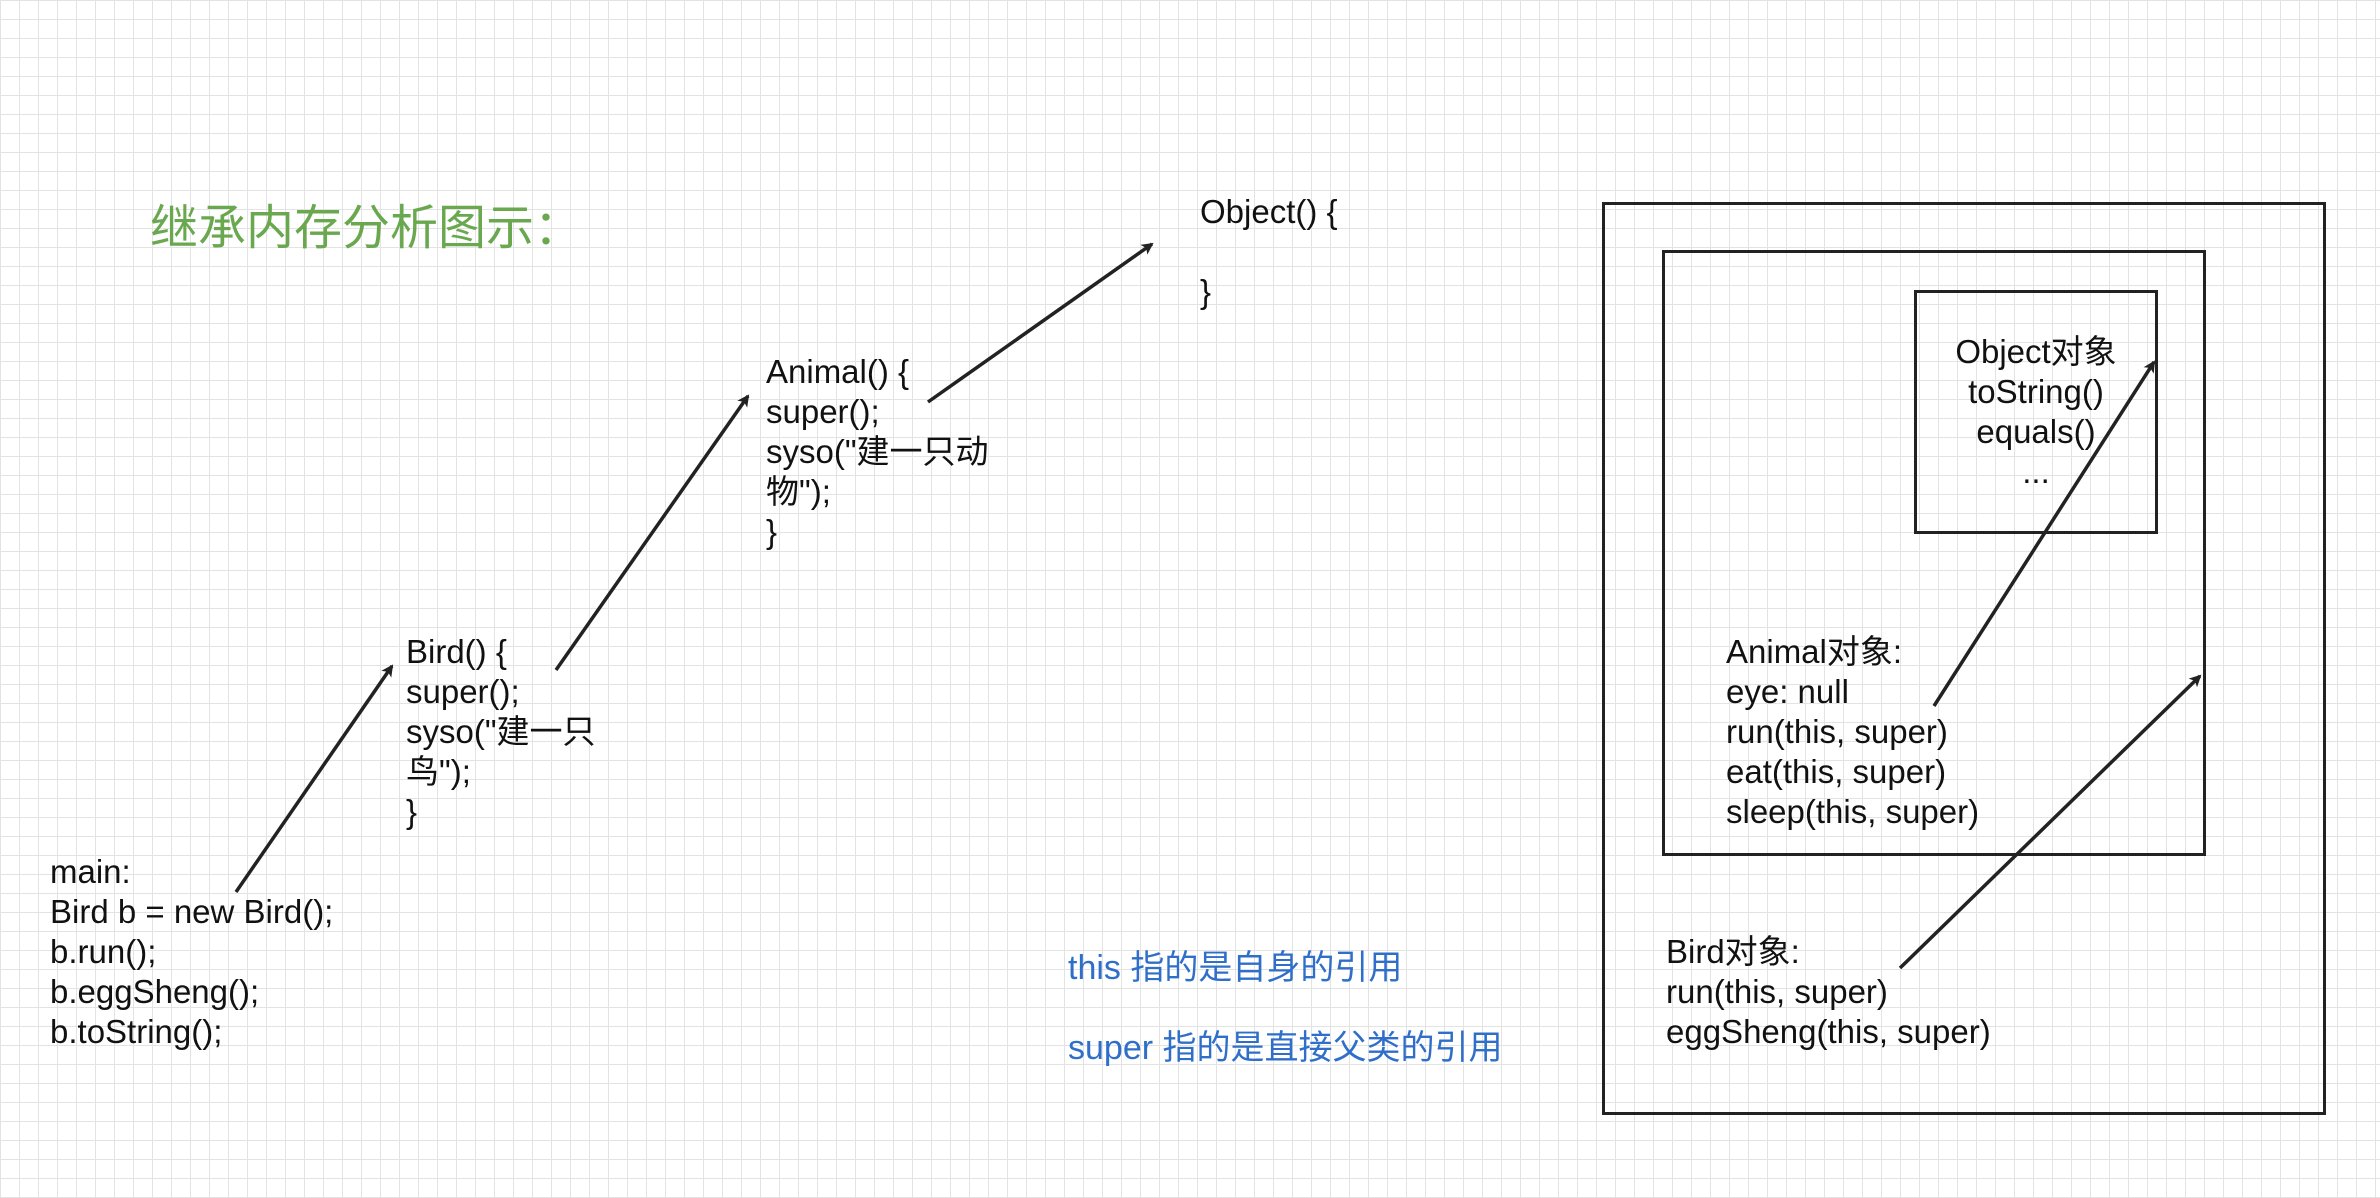 The width and height of the screenshot is (2380, 1198). Describe the element at coordinates (652, 533) in the screenshot. I see `arrow-bird-to-animal` at that location.